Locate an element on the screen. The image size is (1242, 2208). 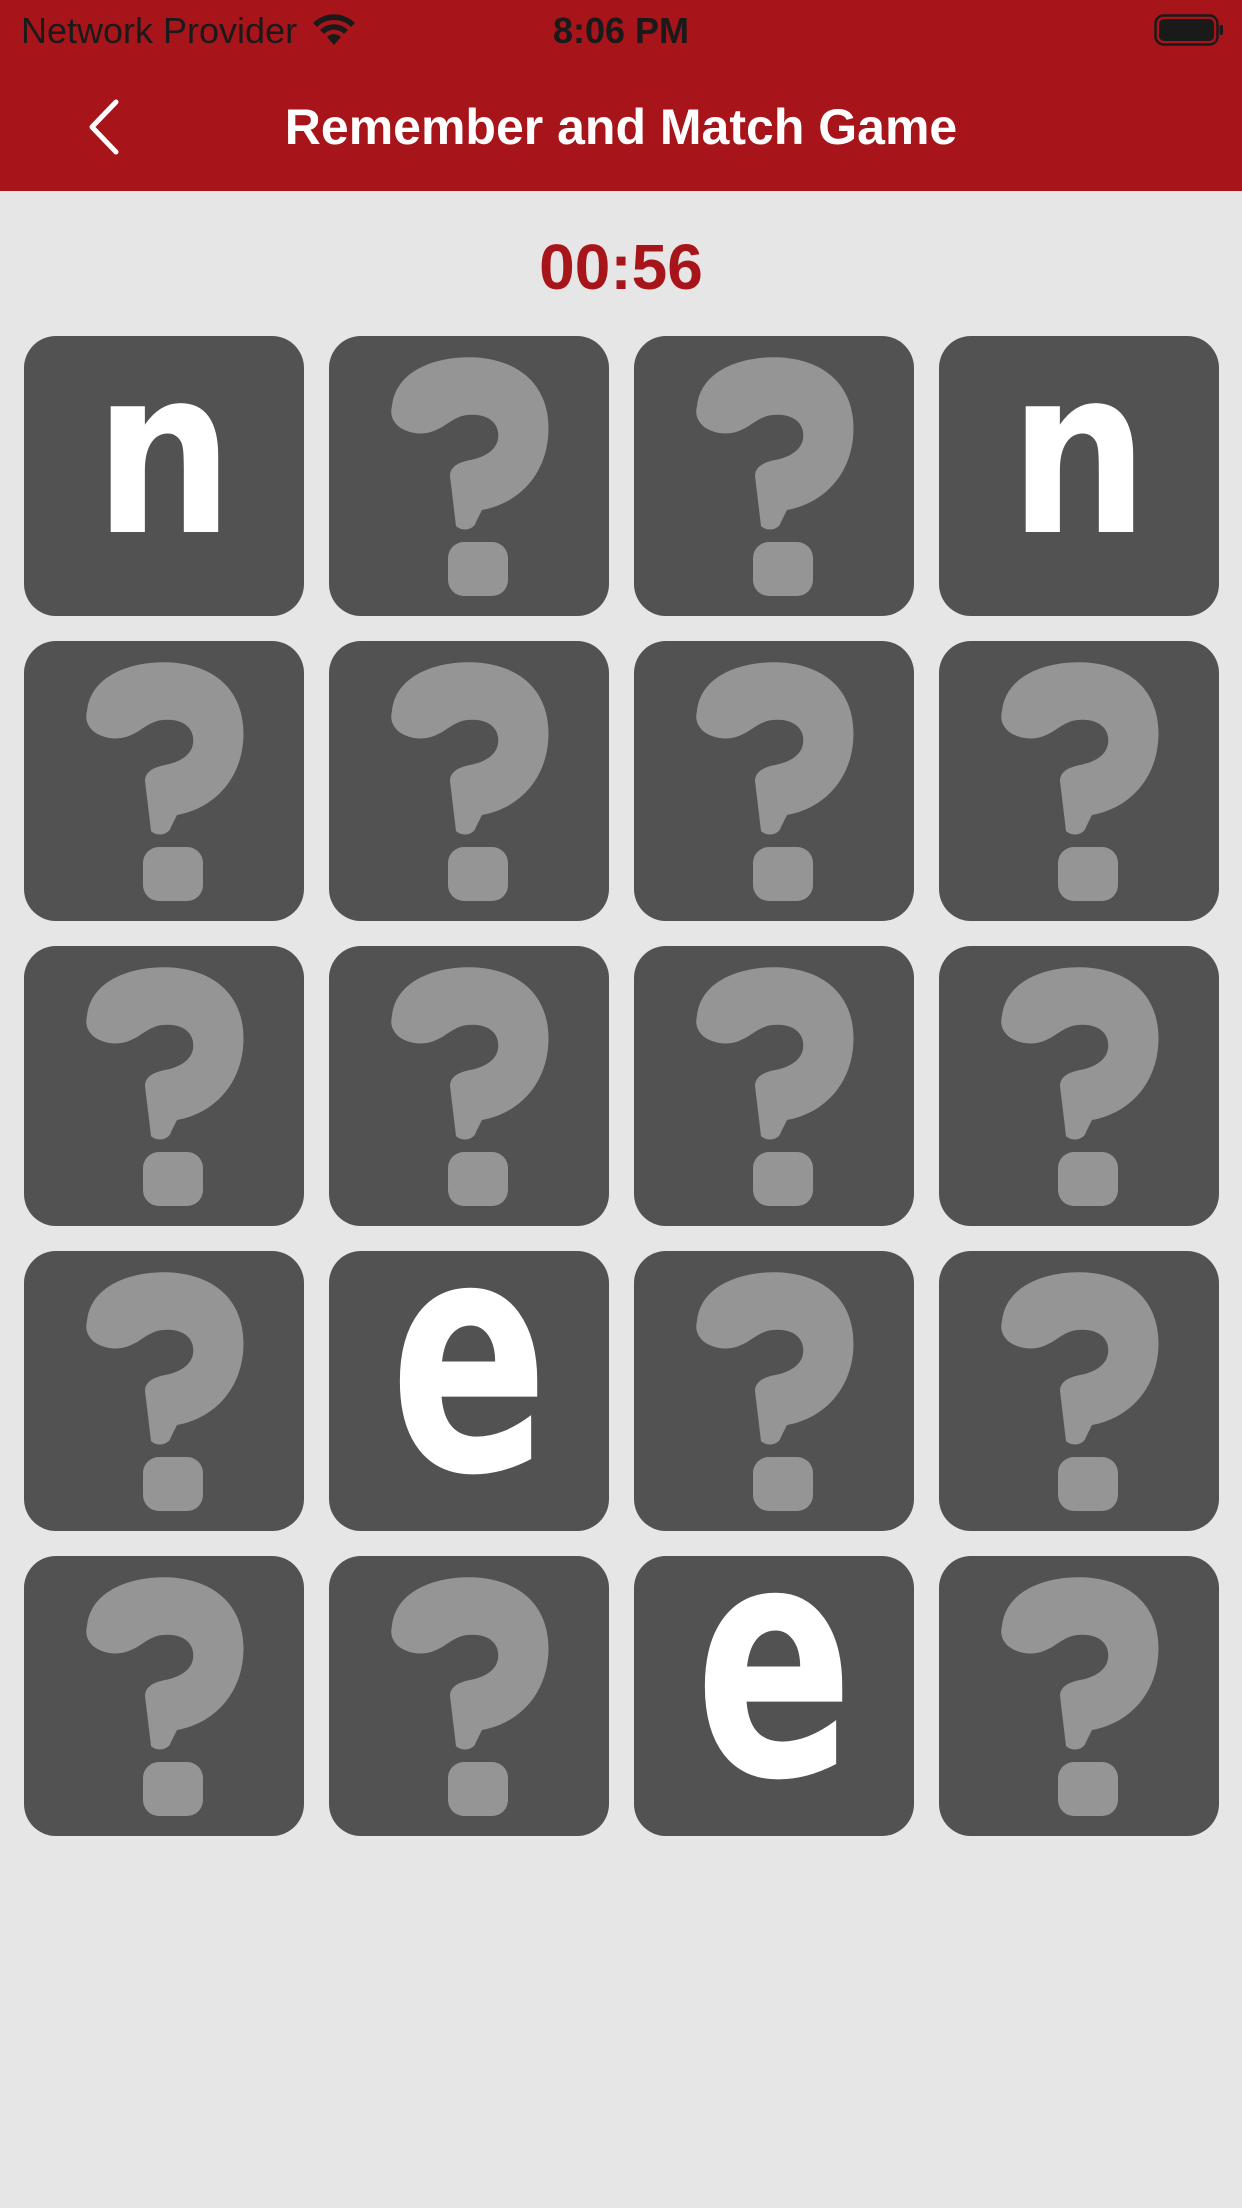
status-time: 8:06 PM is located at coordinates (621, 30).